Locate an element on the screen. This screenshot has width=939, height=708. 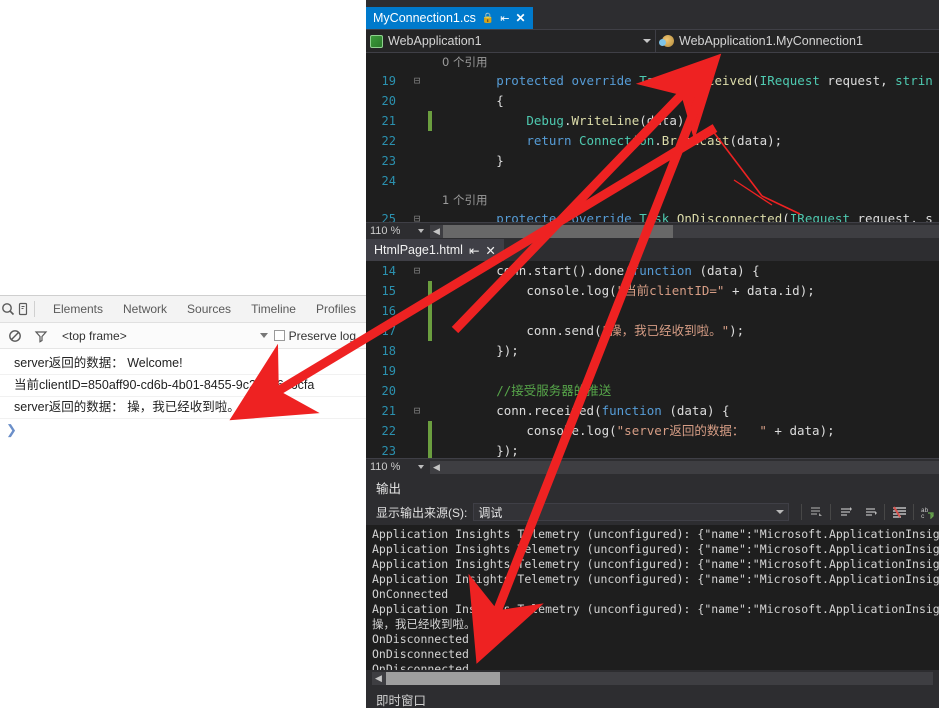
toggle-find-icon: ab c is located at coordinates (928, 512).